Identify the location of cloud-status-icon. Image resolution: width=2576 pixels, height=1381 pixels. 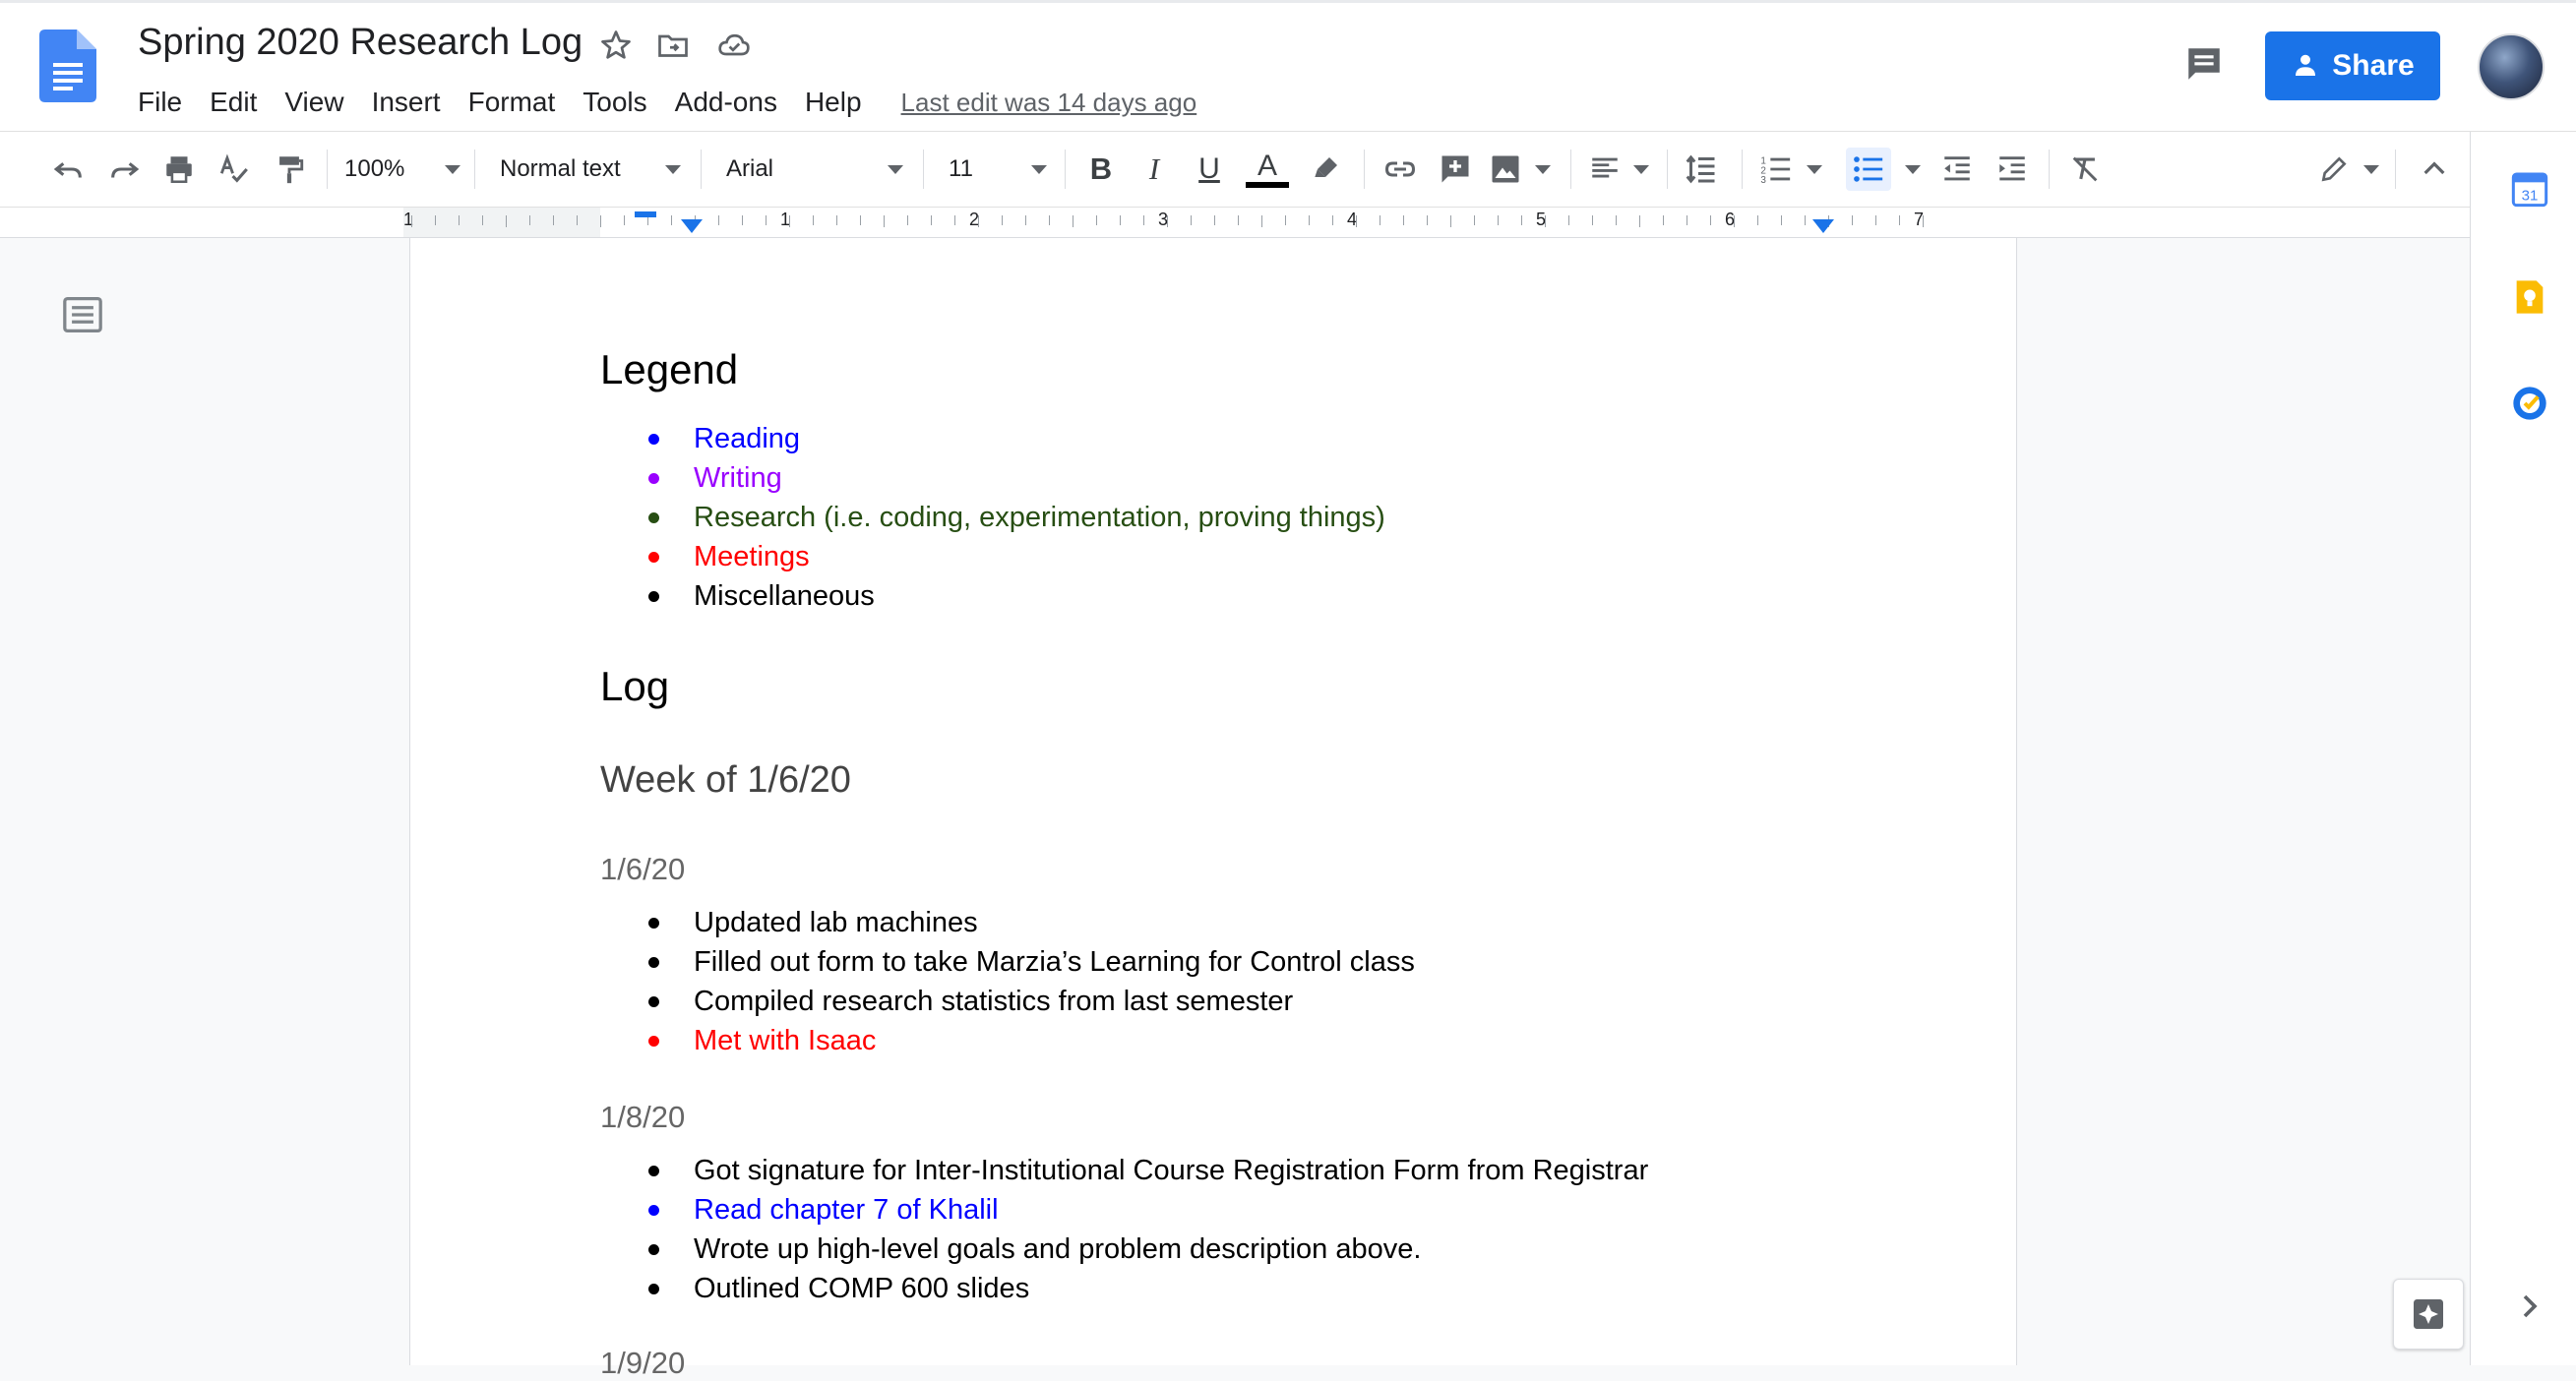
(734, 45).